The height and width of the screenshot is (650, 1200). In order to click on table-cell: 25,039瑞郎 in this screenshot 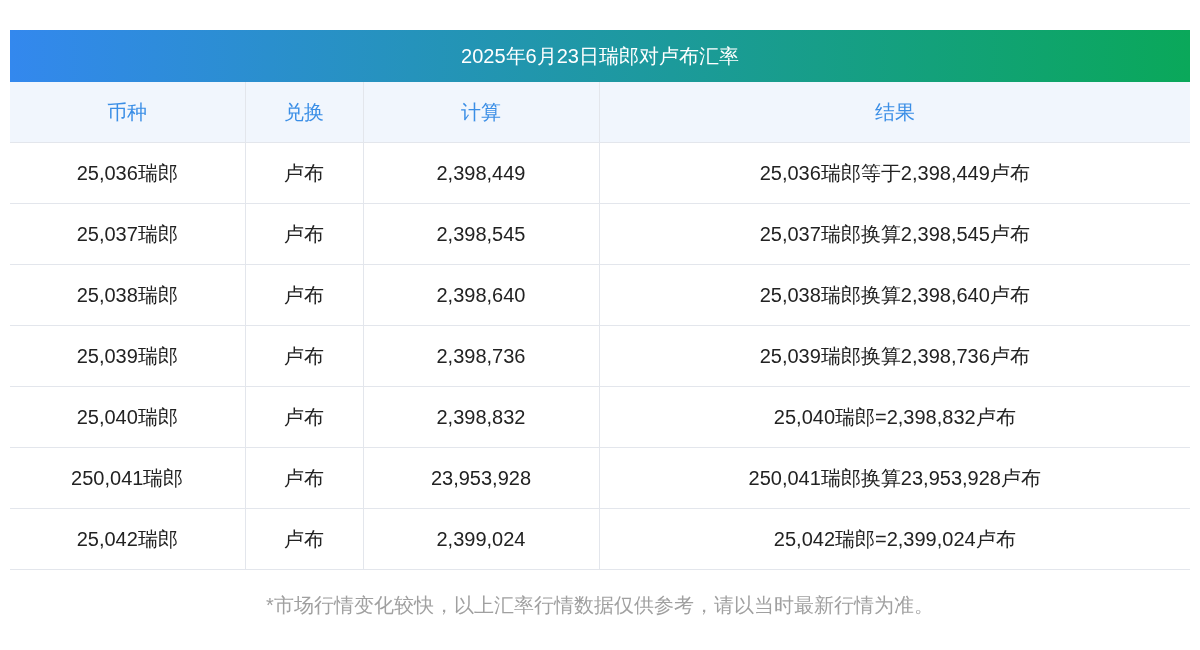, I will do `click(127, 356)`.